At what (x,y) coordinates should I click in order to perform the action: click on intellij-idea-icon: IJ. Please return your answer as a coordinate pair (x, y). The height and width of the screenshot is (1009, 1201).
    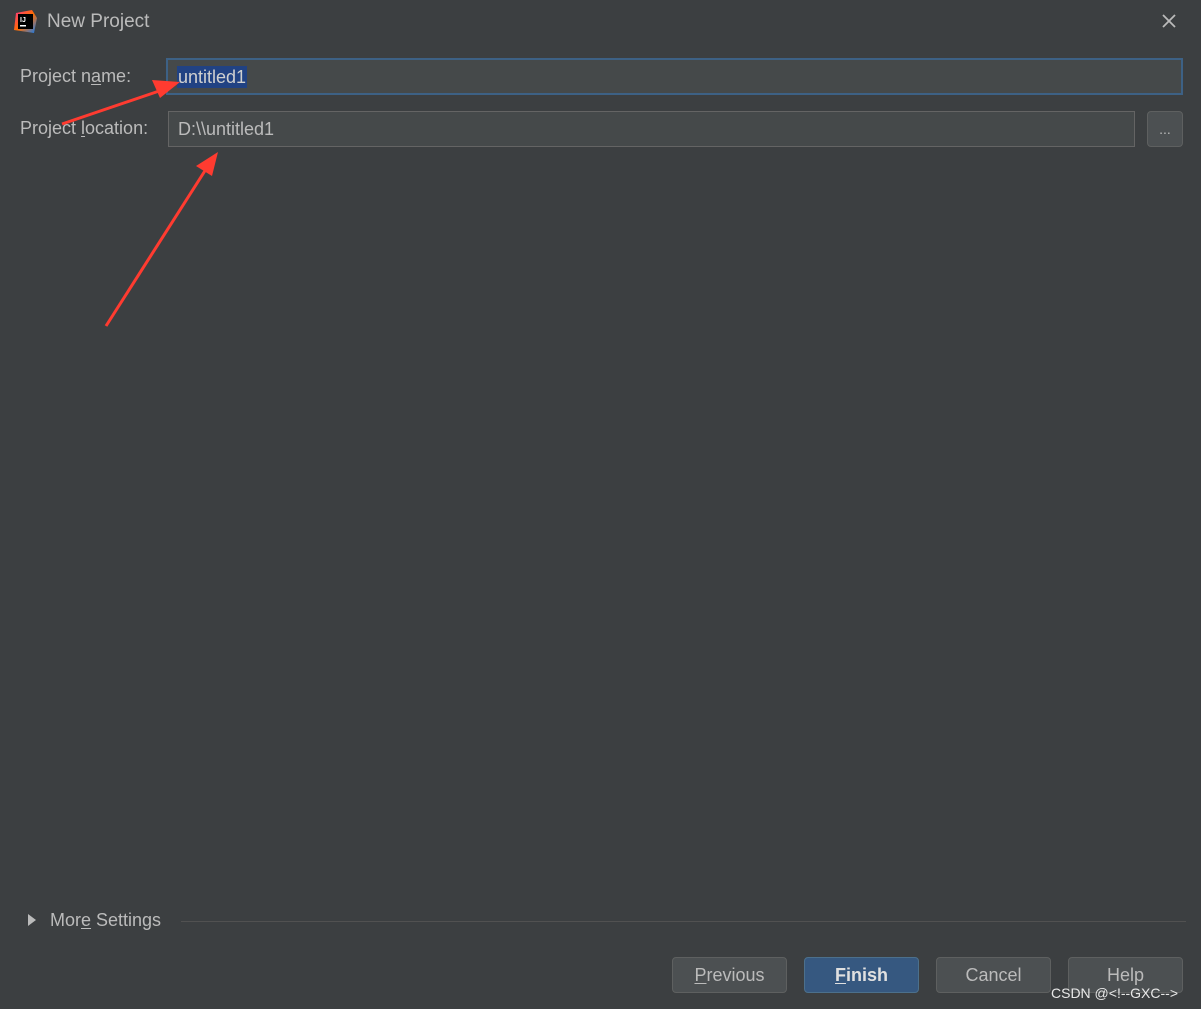
    Looking at the image, I should click on (25, 21).